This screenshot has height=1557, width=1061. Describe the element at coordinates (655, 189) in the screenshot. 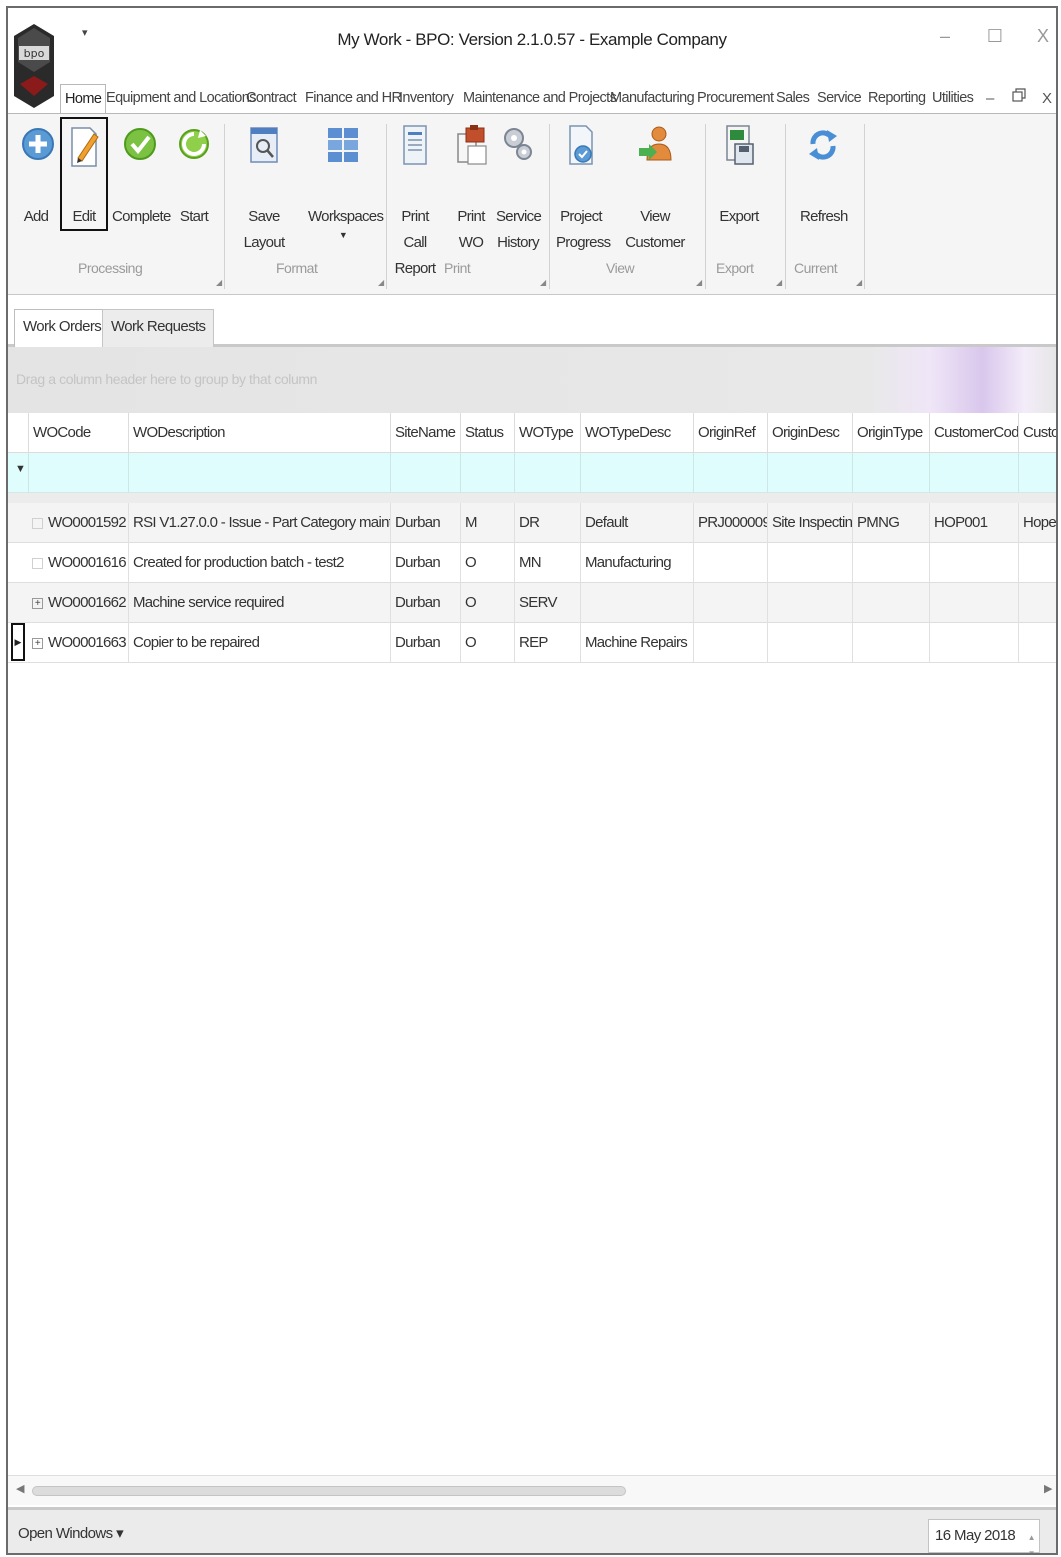

I see `view-customer-button: View Customer` at that location.